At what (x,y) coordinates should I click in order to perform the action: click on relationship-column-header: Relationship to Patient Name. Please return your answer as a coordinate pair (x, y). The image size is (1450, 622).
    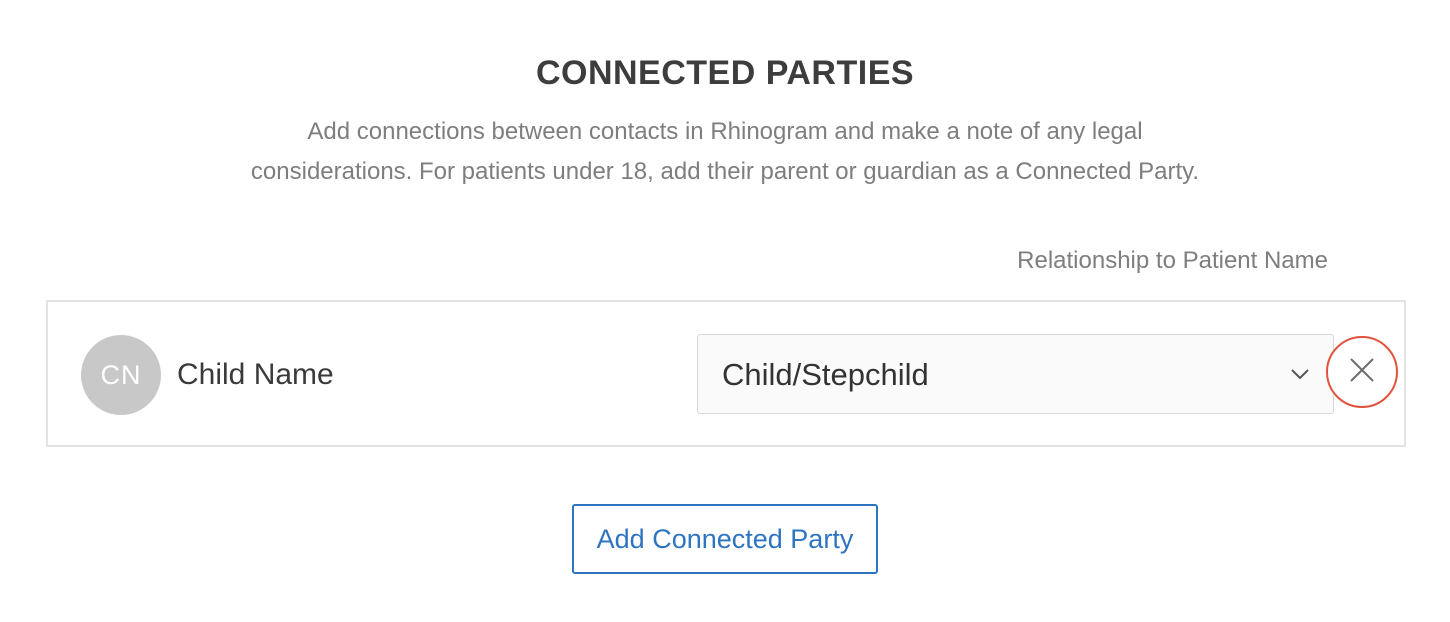
    Looking at the image, I should click on (1172, 260).